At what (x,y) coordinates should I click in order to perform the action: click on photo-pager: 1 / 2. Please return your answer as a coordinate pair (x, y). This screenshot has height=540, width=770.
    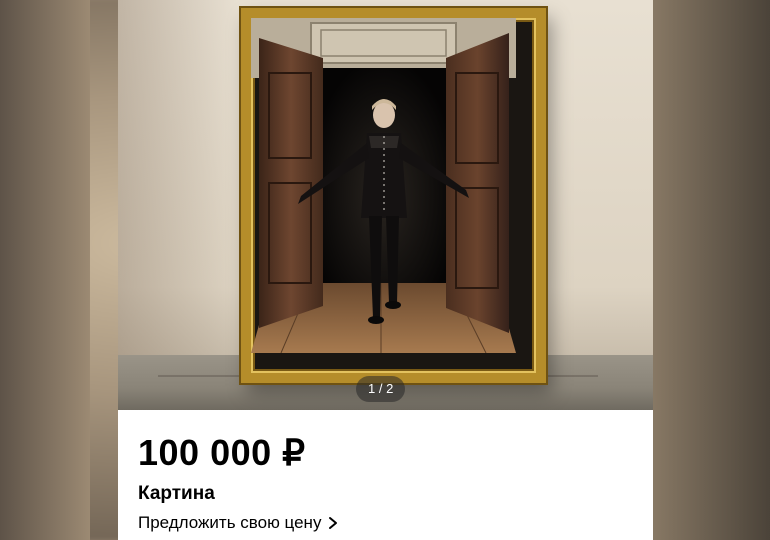
    Looking at the image, I should click on (381, 389).